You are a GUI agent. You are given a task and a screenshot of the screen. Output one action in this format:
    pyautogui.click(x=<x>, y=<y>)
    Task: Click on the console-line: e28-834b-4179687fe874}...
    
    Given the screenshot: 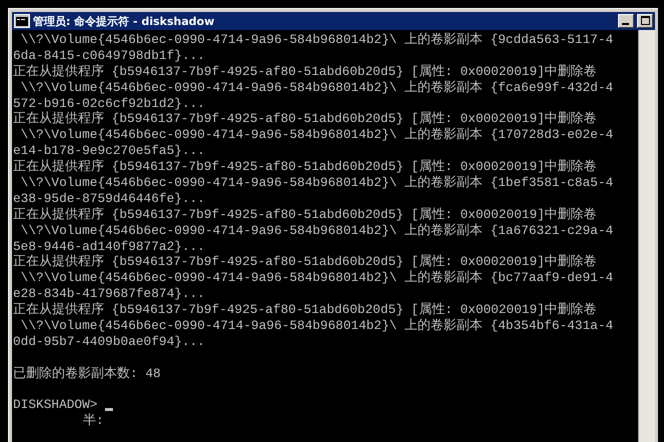 What is the action you would take?
    pyautogui.click(x=109, y=294)
    